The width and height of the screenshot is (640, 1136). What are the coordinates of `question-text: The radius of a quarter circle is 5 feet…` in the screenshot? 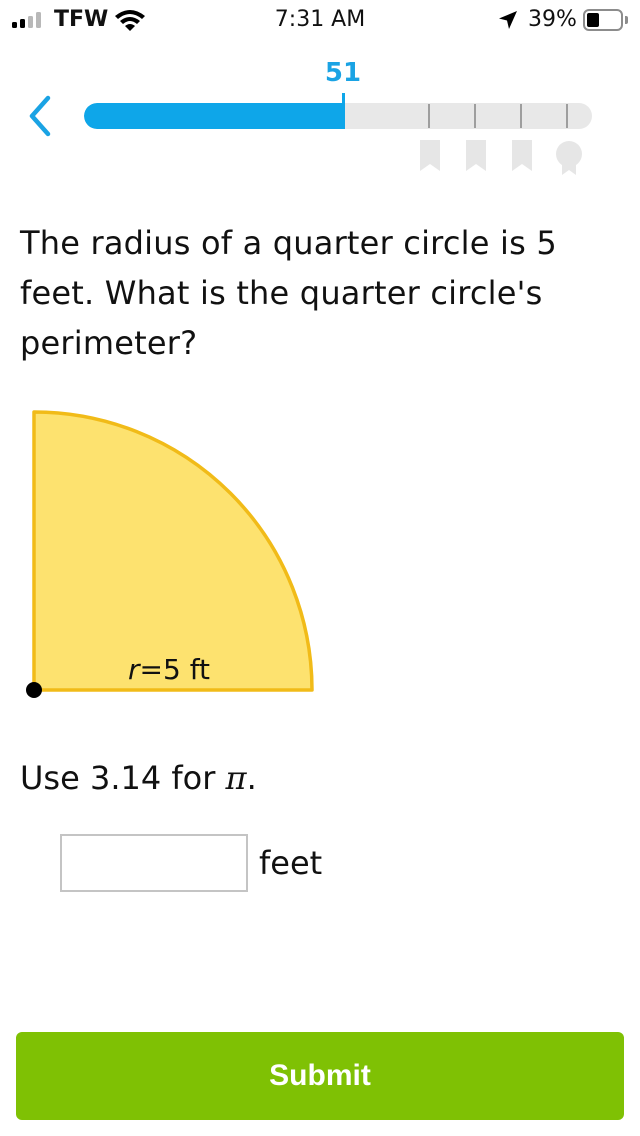 It's located at (288, 293).